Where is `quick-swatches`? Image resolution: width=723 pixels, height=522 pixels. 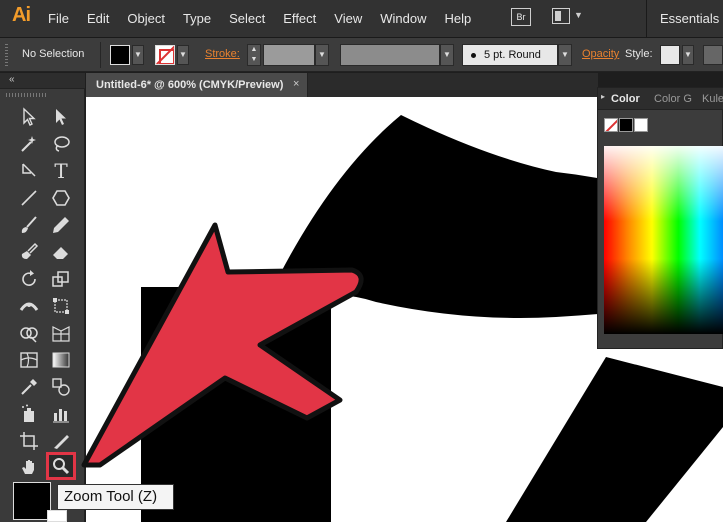
quick-swatches is located at coordinates (626, 125).